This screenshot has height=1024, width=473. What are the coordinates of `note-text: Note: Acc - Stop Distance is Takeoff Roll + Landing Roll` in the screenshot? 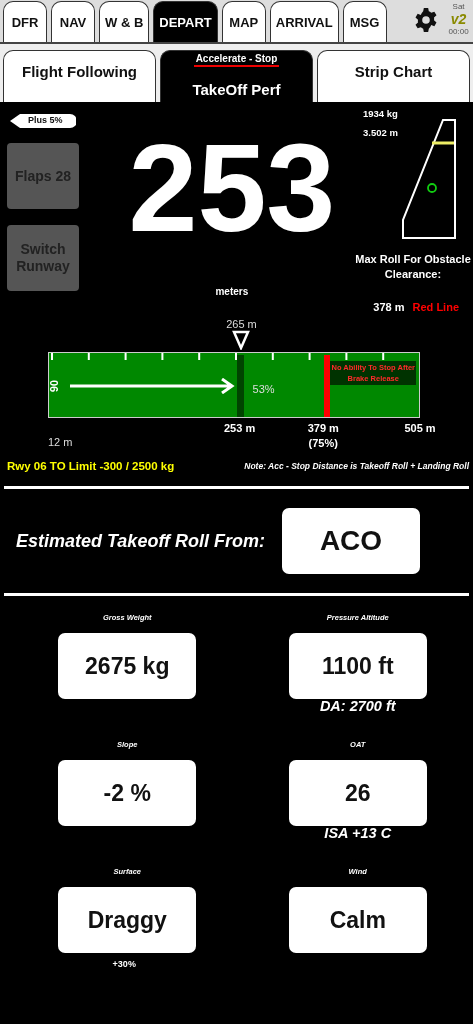 It's located at (356, 466).